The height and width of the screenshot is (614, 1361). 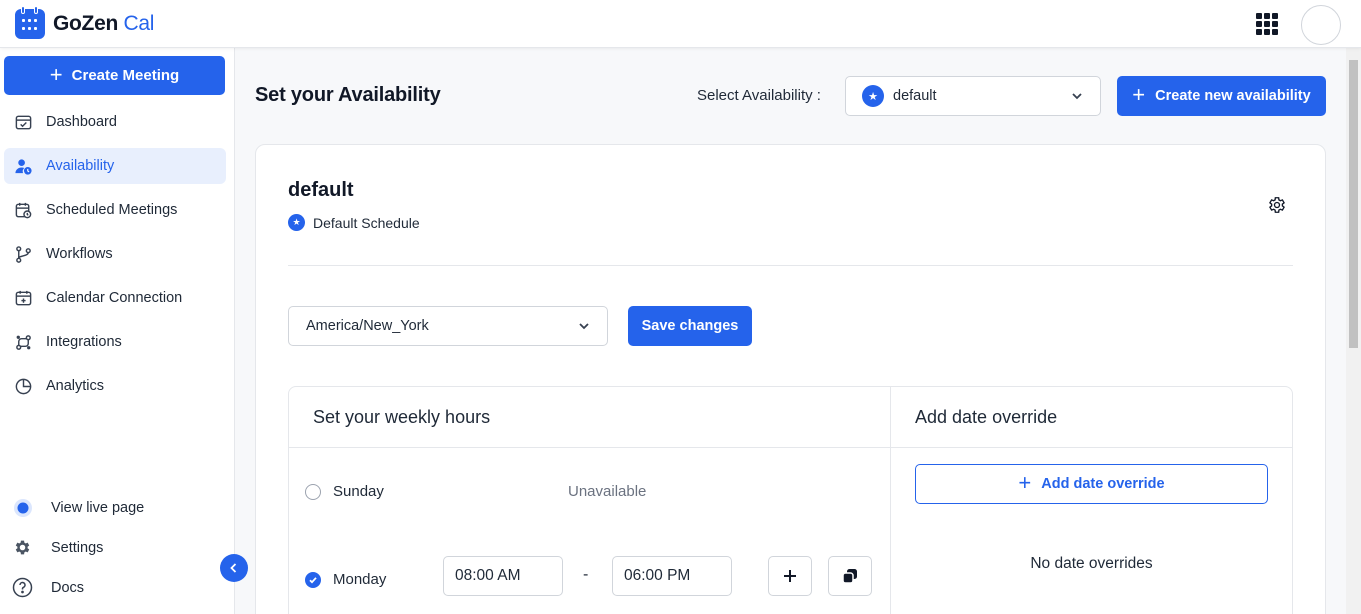 What do you see at coordinates (23, 386) in the screenshot?
I see `pie-chart-icon` at bounding box center [23, 386].